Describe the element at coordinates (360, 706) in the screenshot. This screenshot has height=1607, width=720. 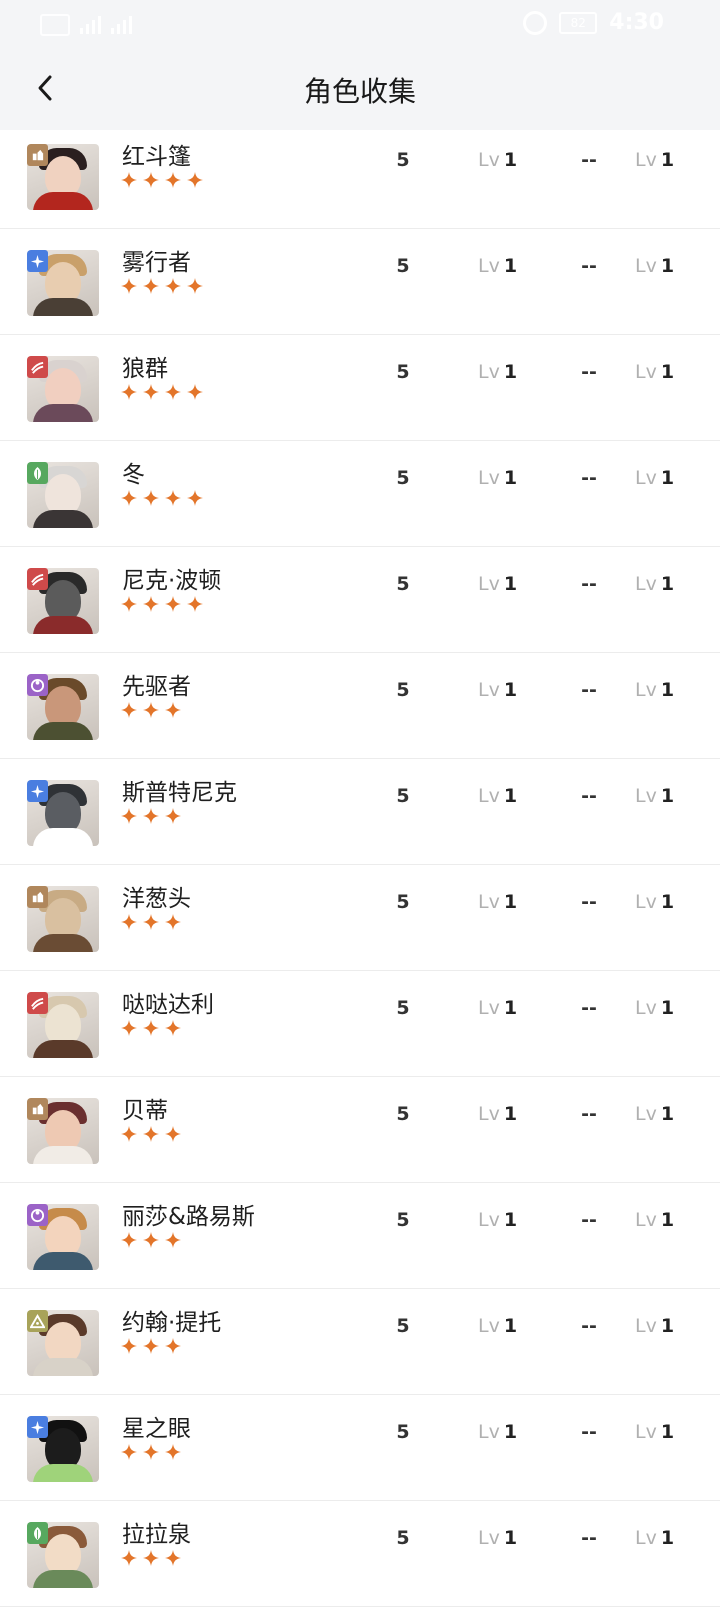
I see `character-row: 先驱者 5 Lv 1 -- Lv 1` at that location.